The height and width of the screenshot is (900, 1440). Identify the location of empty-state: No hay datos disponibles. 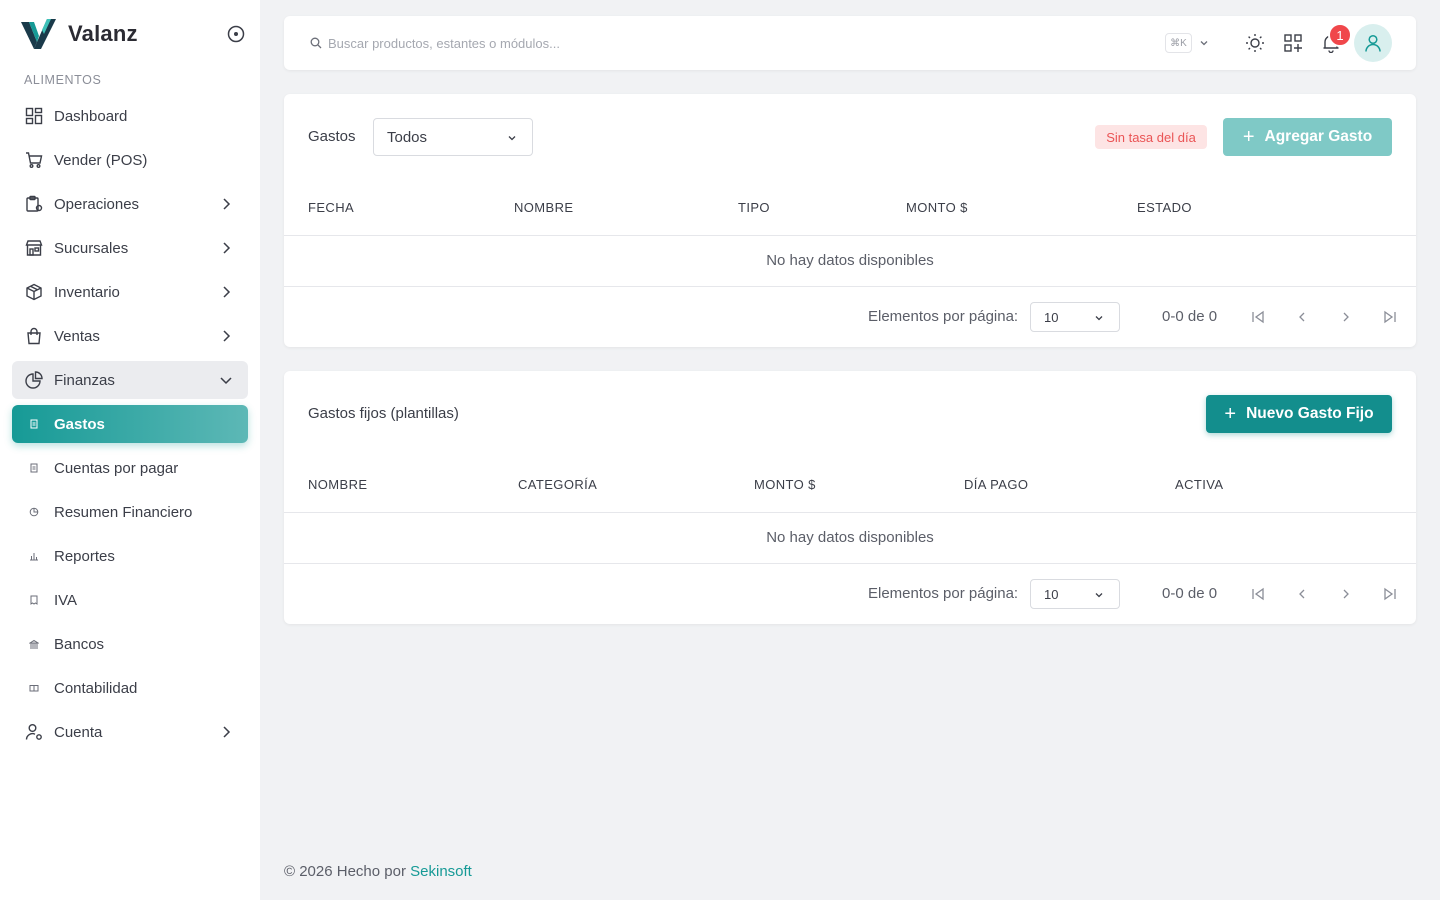
(850, 260).